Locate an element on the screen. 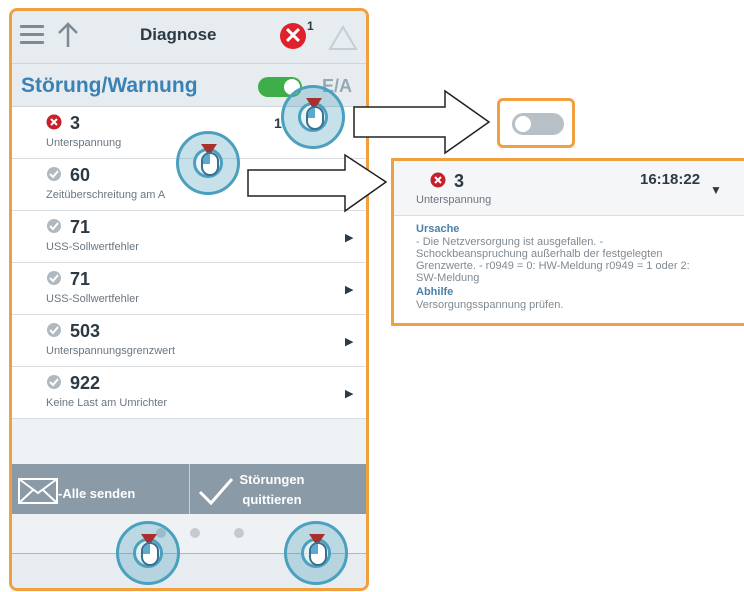 The image size is (744, 592). cause-text-4: SW-Meldung is located at coordinates (448, 278).